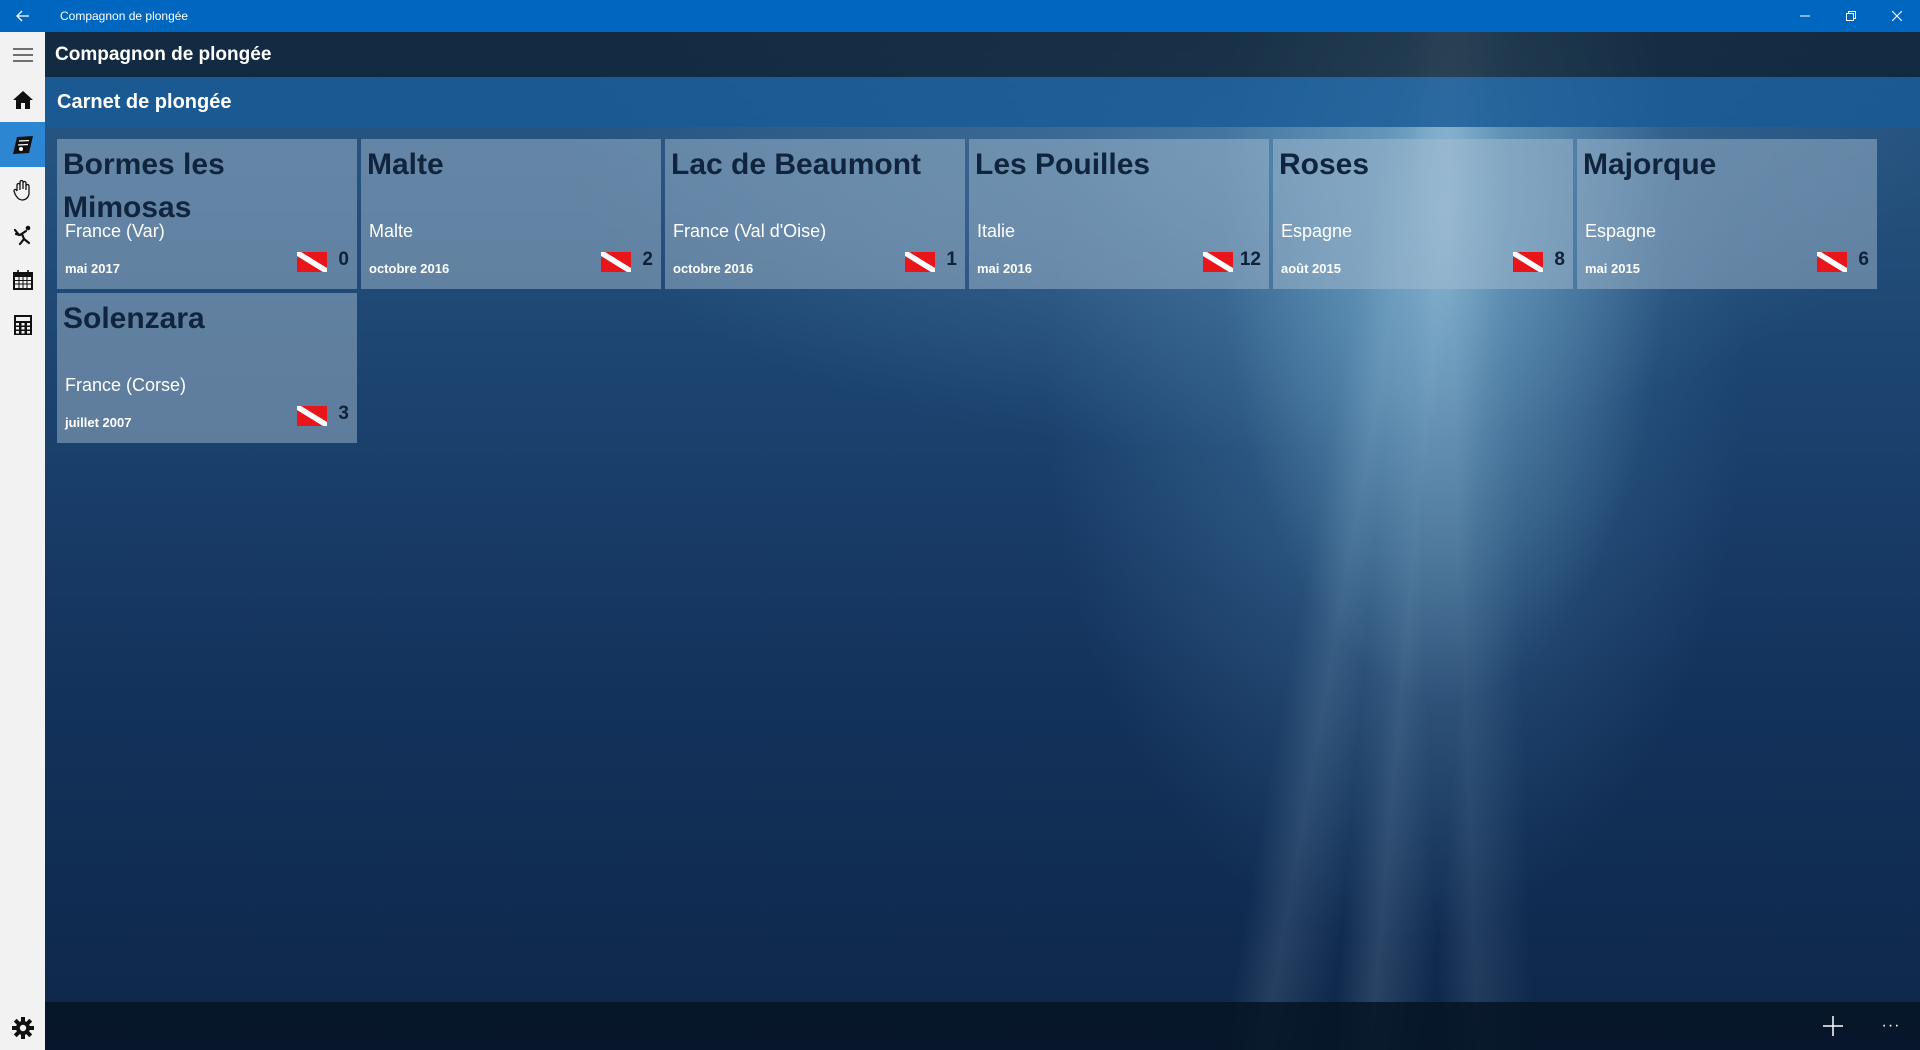  What do you see at coordinates (1311, 268) in the screenshot?
I see `trip-date: août 2015` at bounding box center [1311, 268].